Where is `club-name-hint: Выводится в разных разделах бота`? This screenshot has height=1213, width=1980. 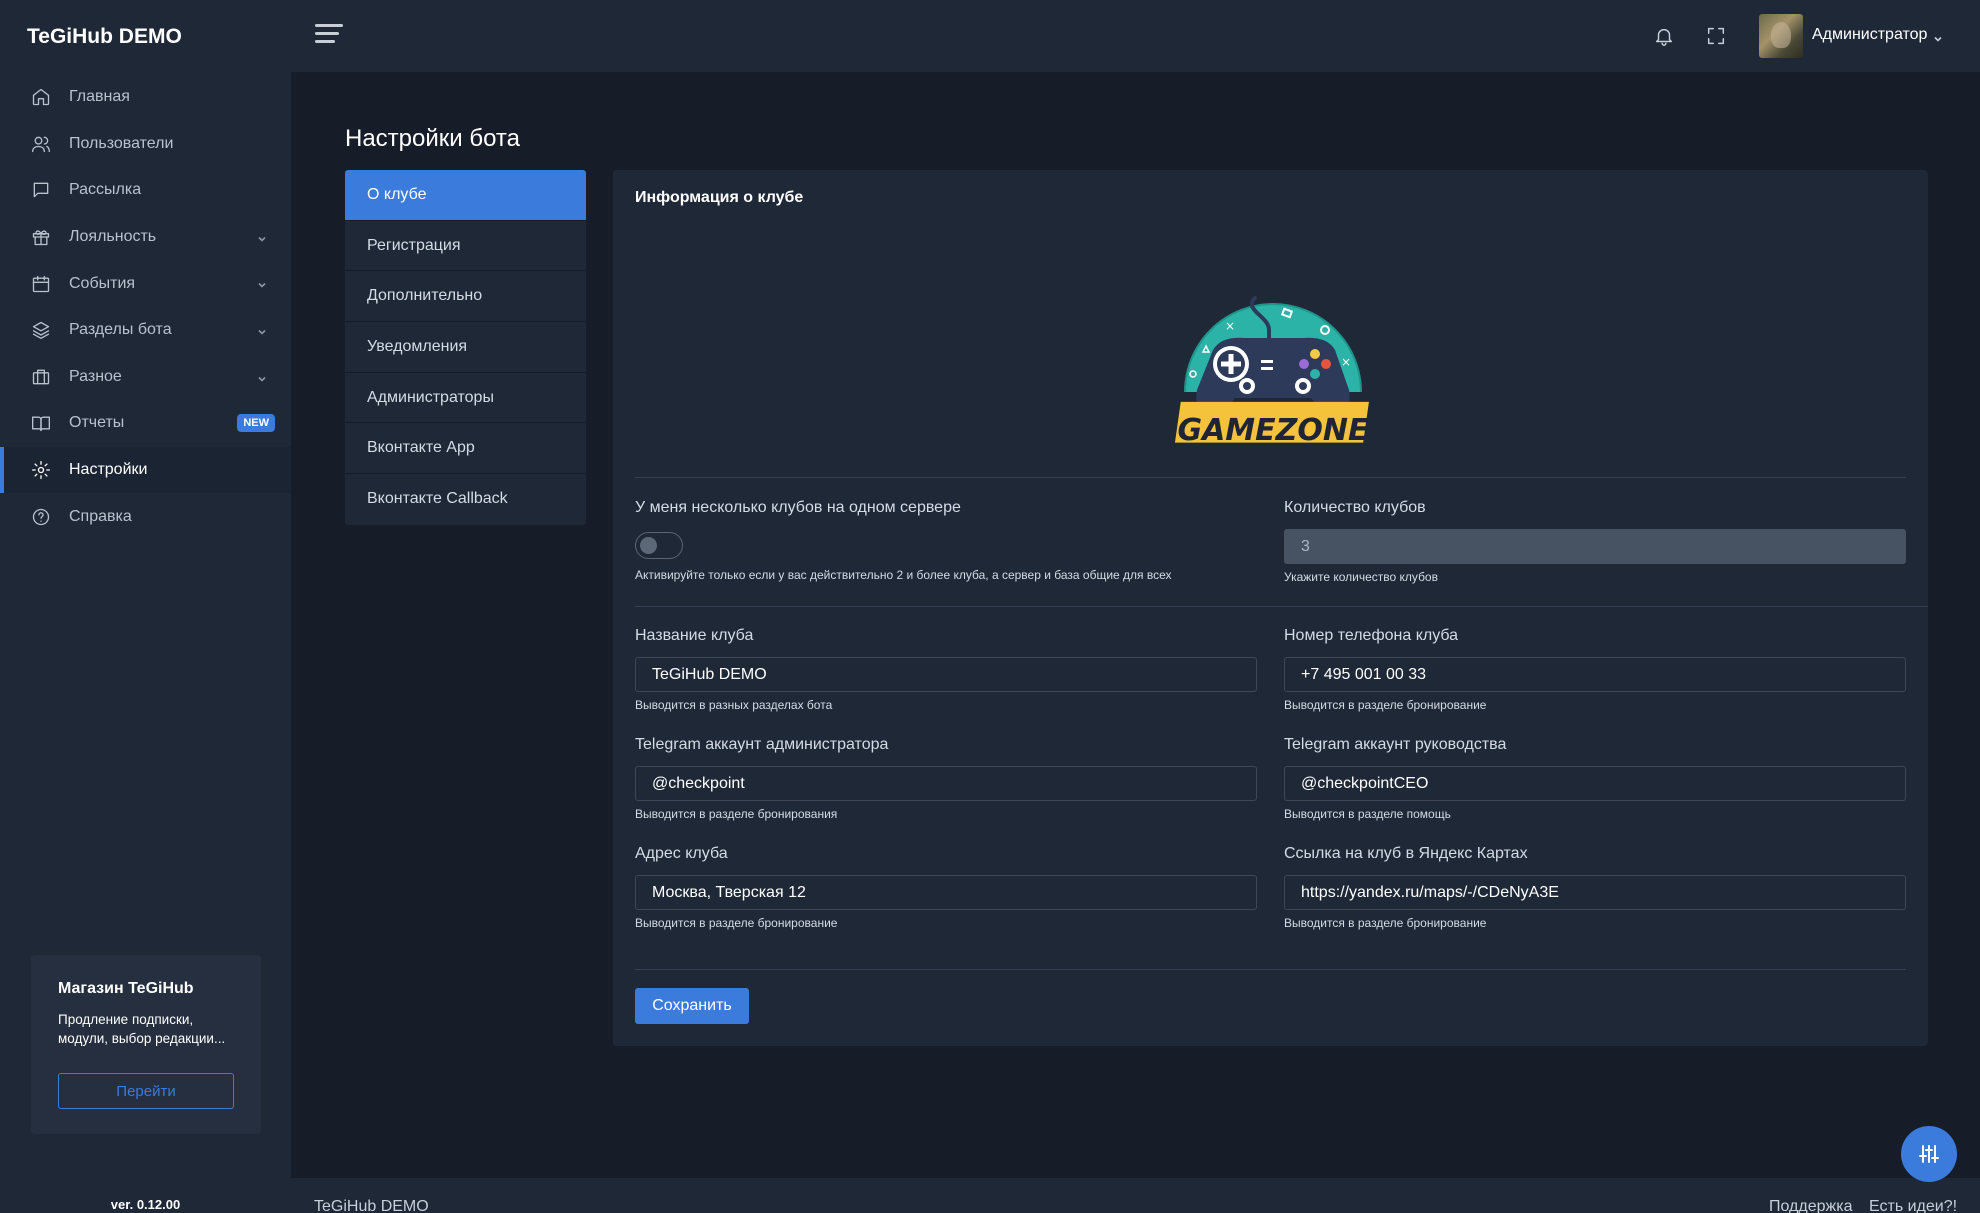
club-name-hint: Выводится в разных разделах бота is located at coordinates (734, 705).